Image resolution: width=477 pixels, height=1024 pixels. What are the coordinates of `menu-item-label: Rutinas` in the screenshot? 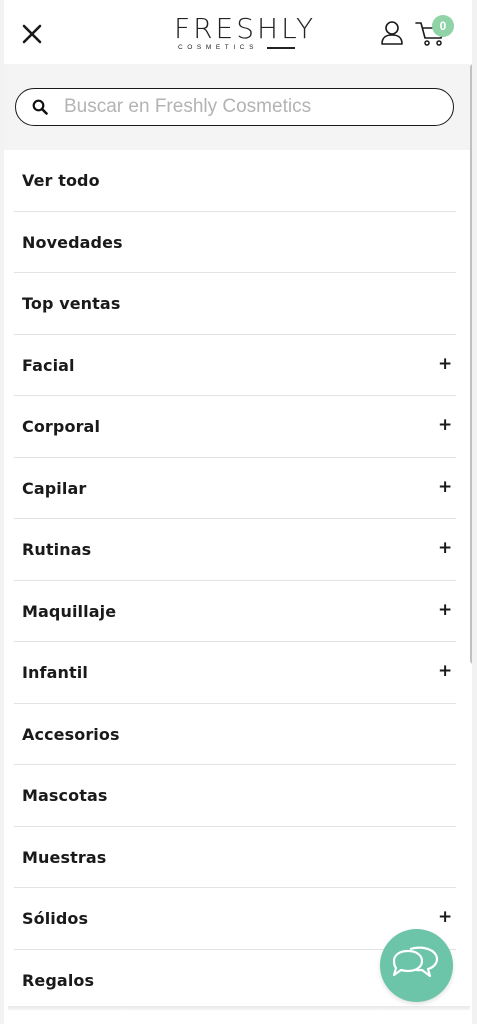 It's located at (57, 549).